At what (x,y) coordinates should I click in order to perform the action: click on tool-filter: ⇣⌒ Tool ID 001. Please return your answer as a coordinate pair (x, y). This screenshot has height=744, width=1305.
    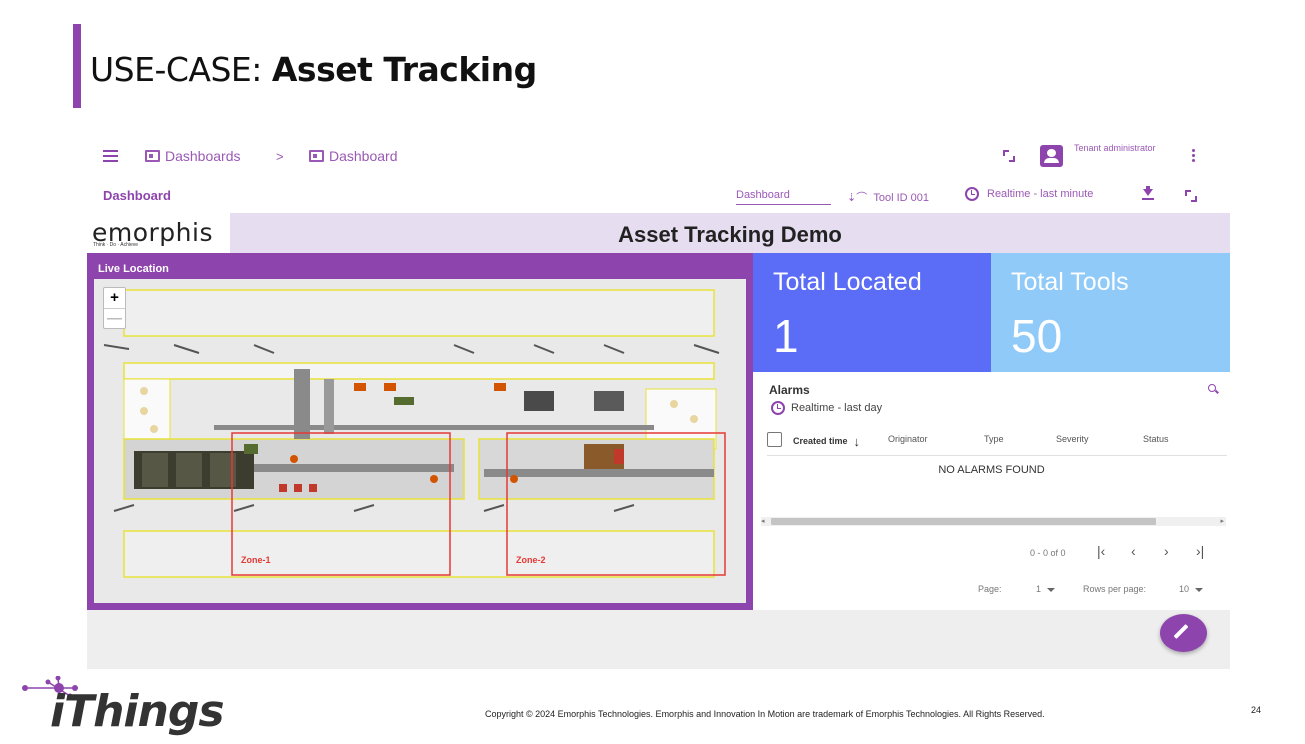
    Looking at the image, I should click on (888, 197).